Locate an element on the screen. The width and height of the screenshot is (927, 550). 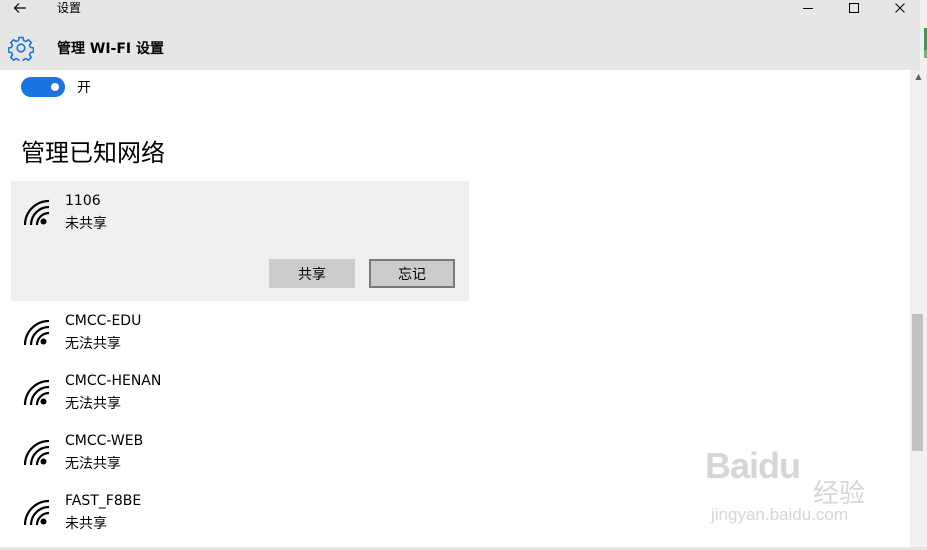
page-title: 管理 WI-FI 设置 is located at coordinates (110, 49).